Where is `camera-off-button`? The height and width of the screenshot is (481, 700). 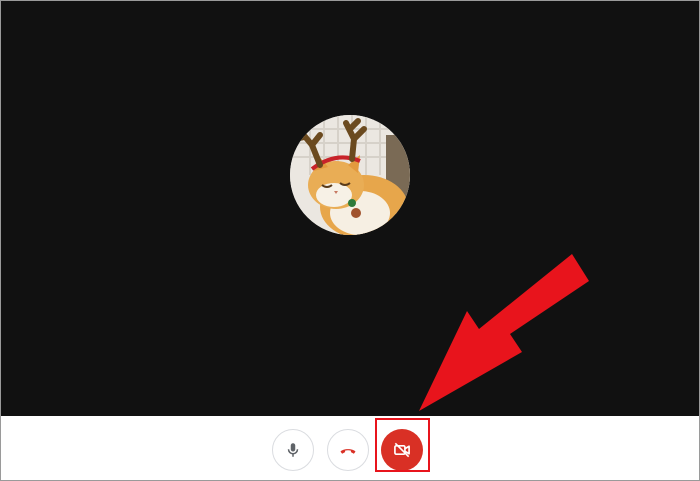
camera-off-button is located at coordinates (402, 450).